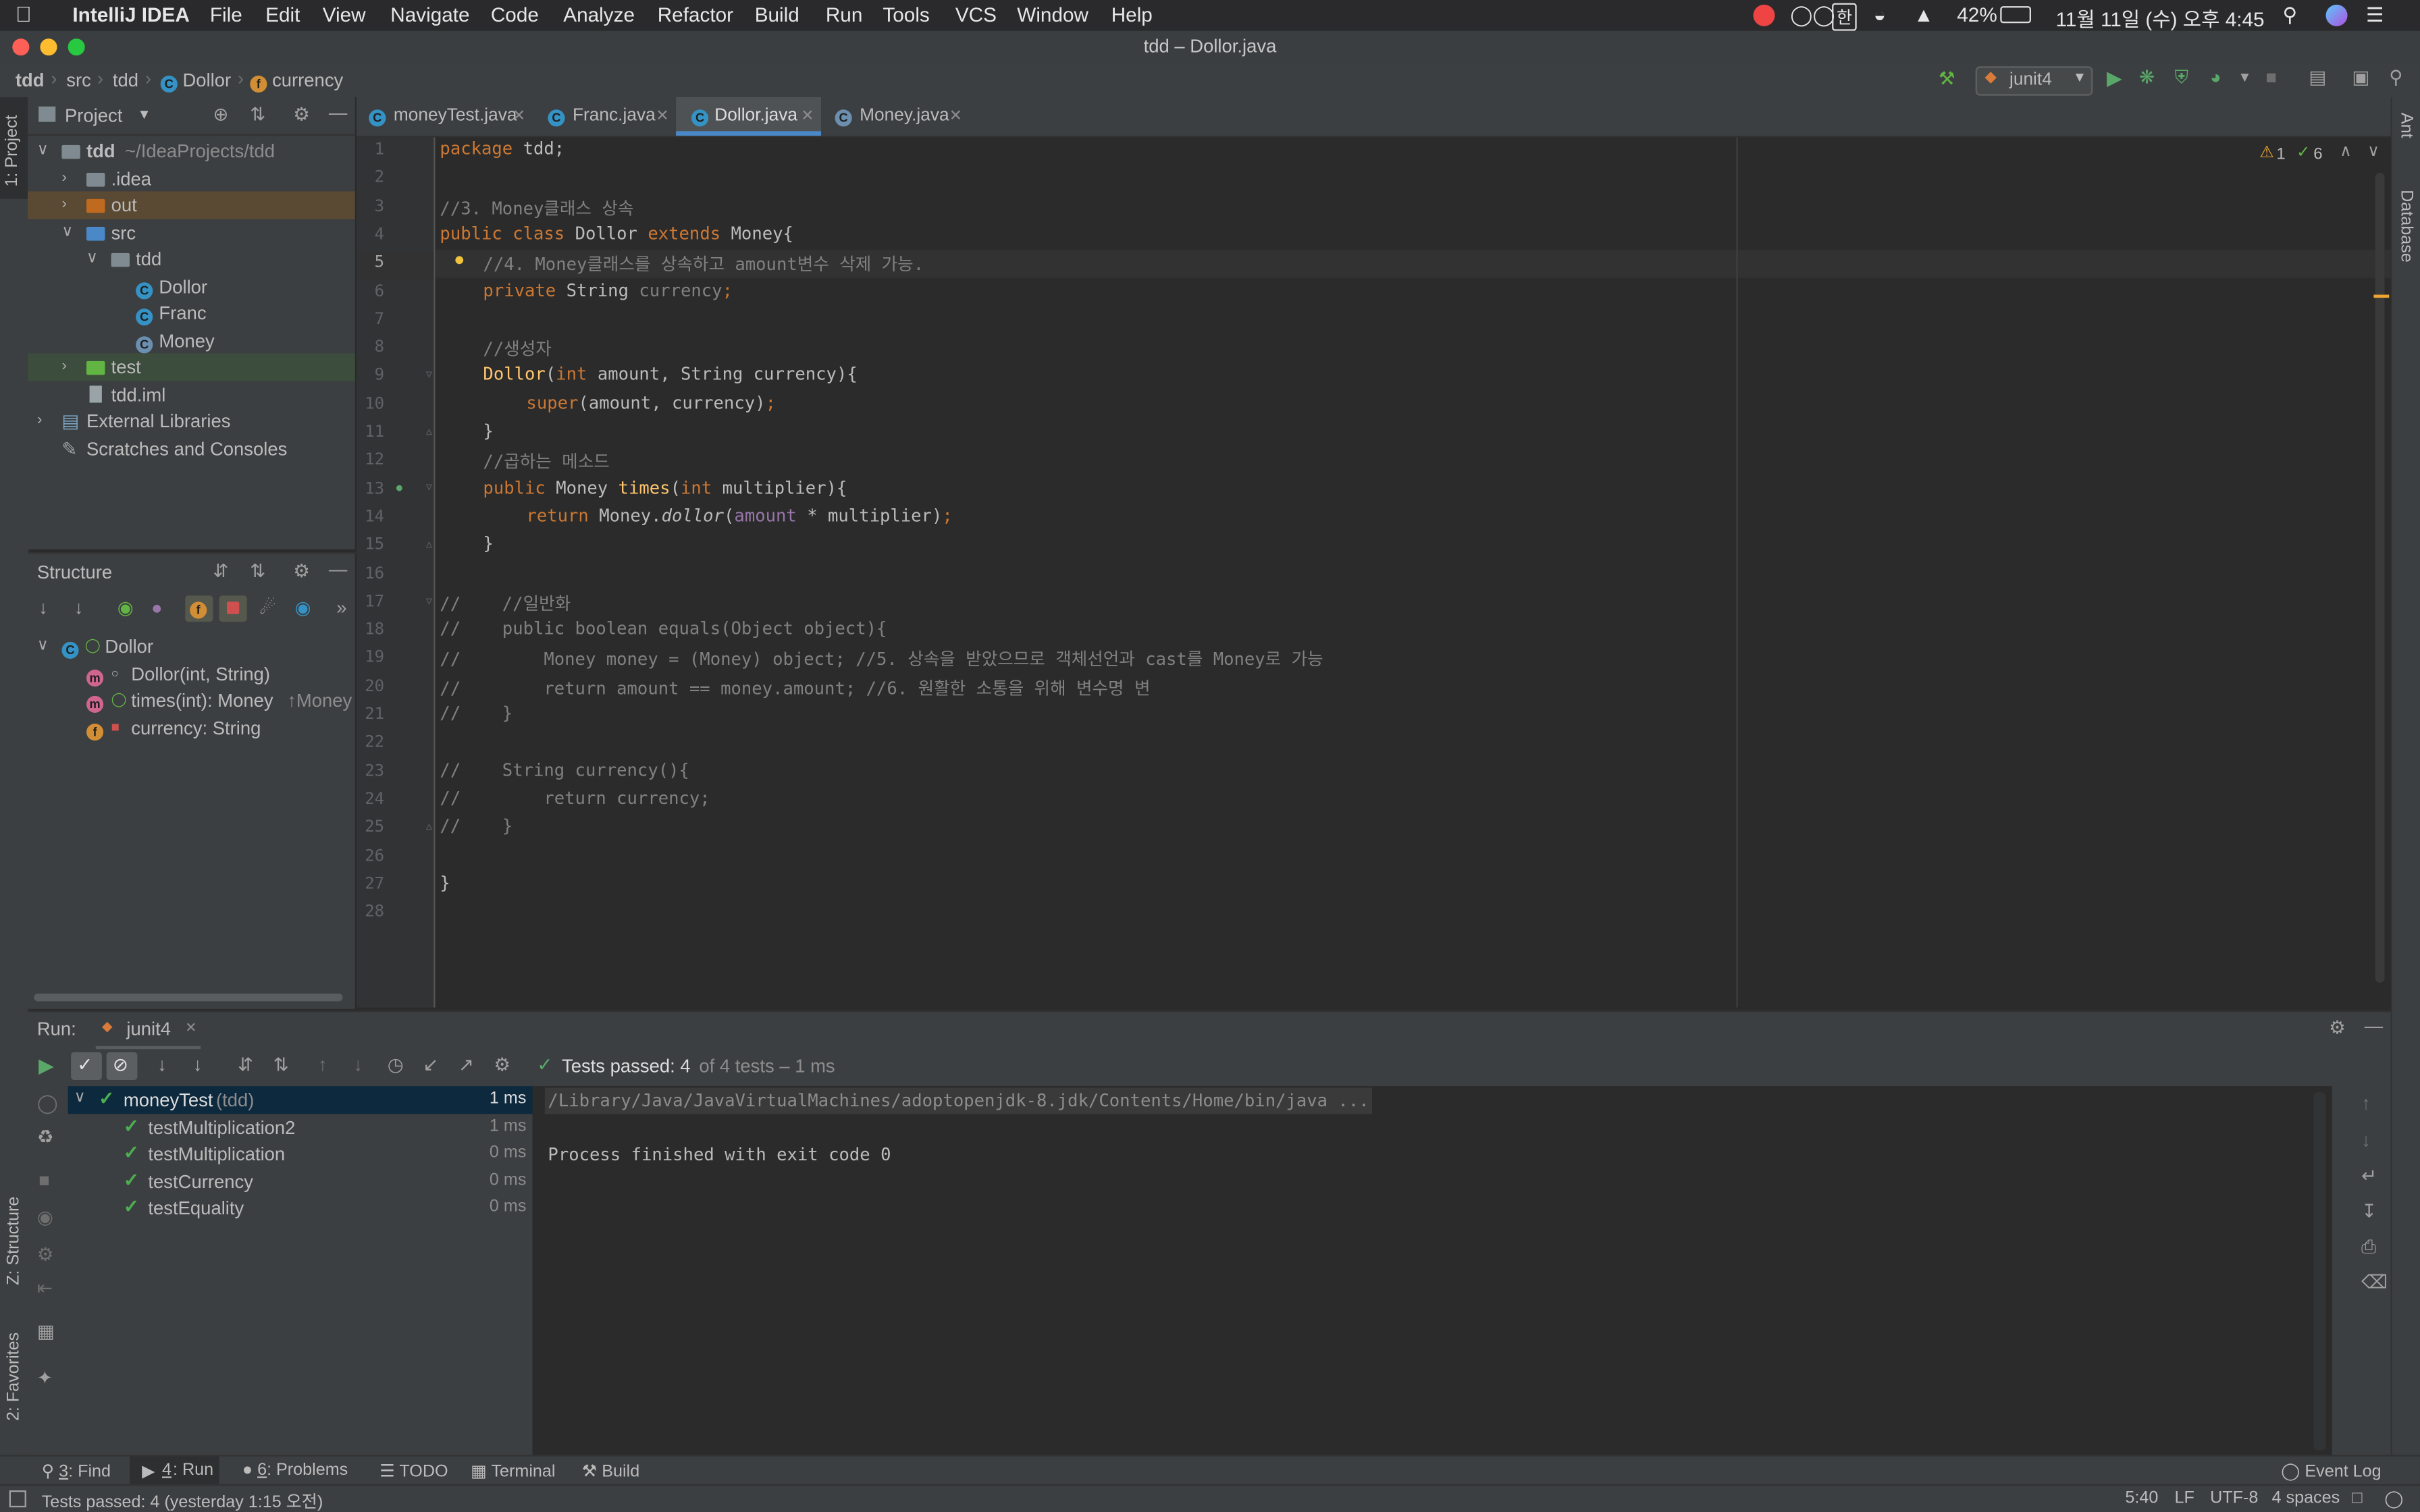 This screenshot has height=1512, width=2420. Describe the element at coordinates (76, 1471) in the screenshot. I see `find-tool-button: ⚲ 3: Find` at that location.